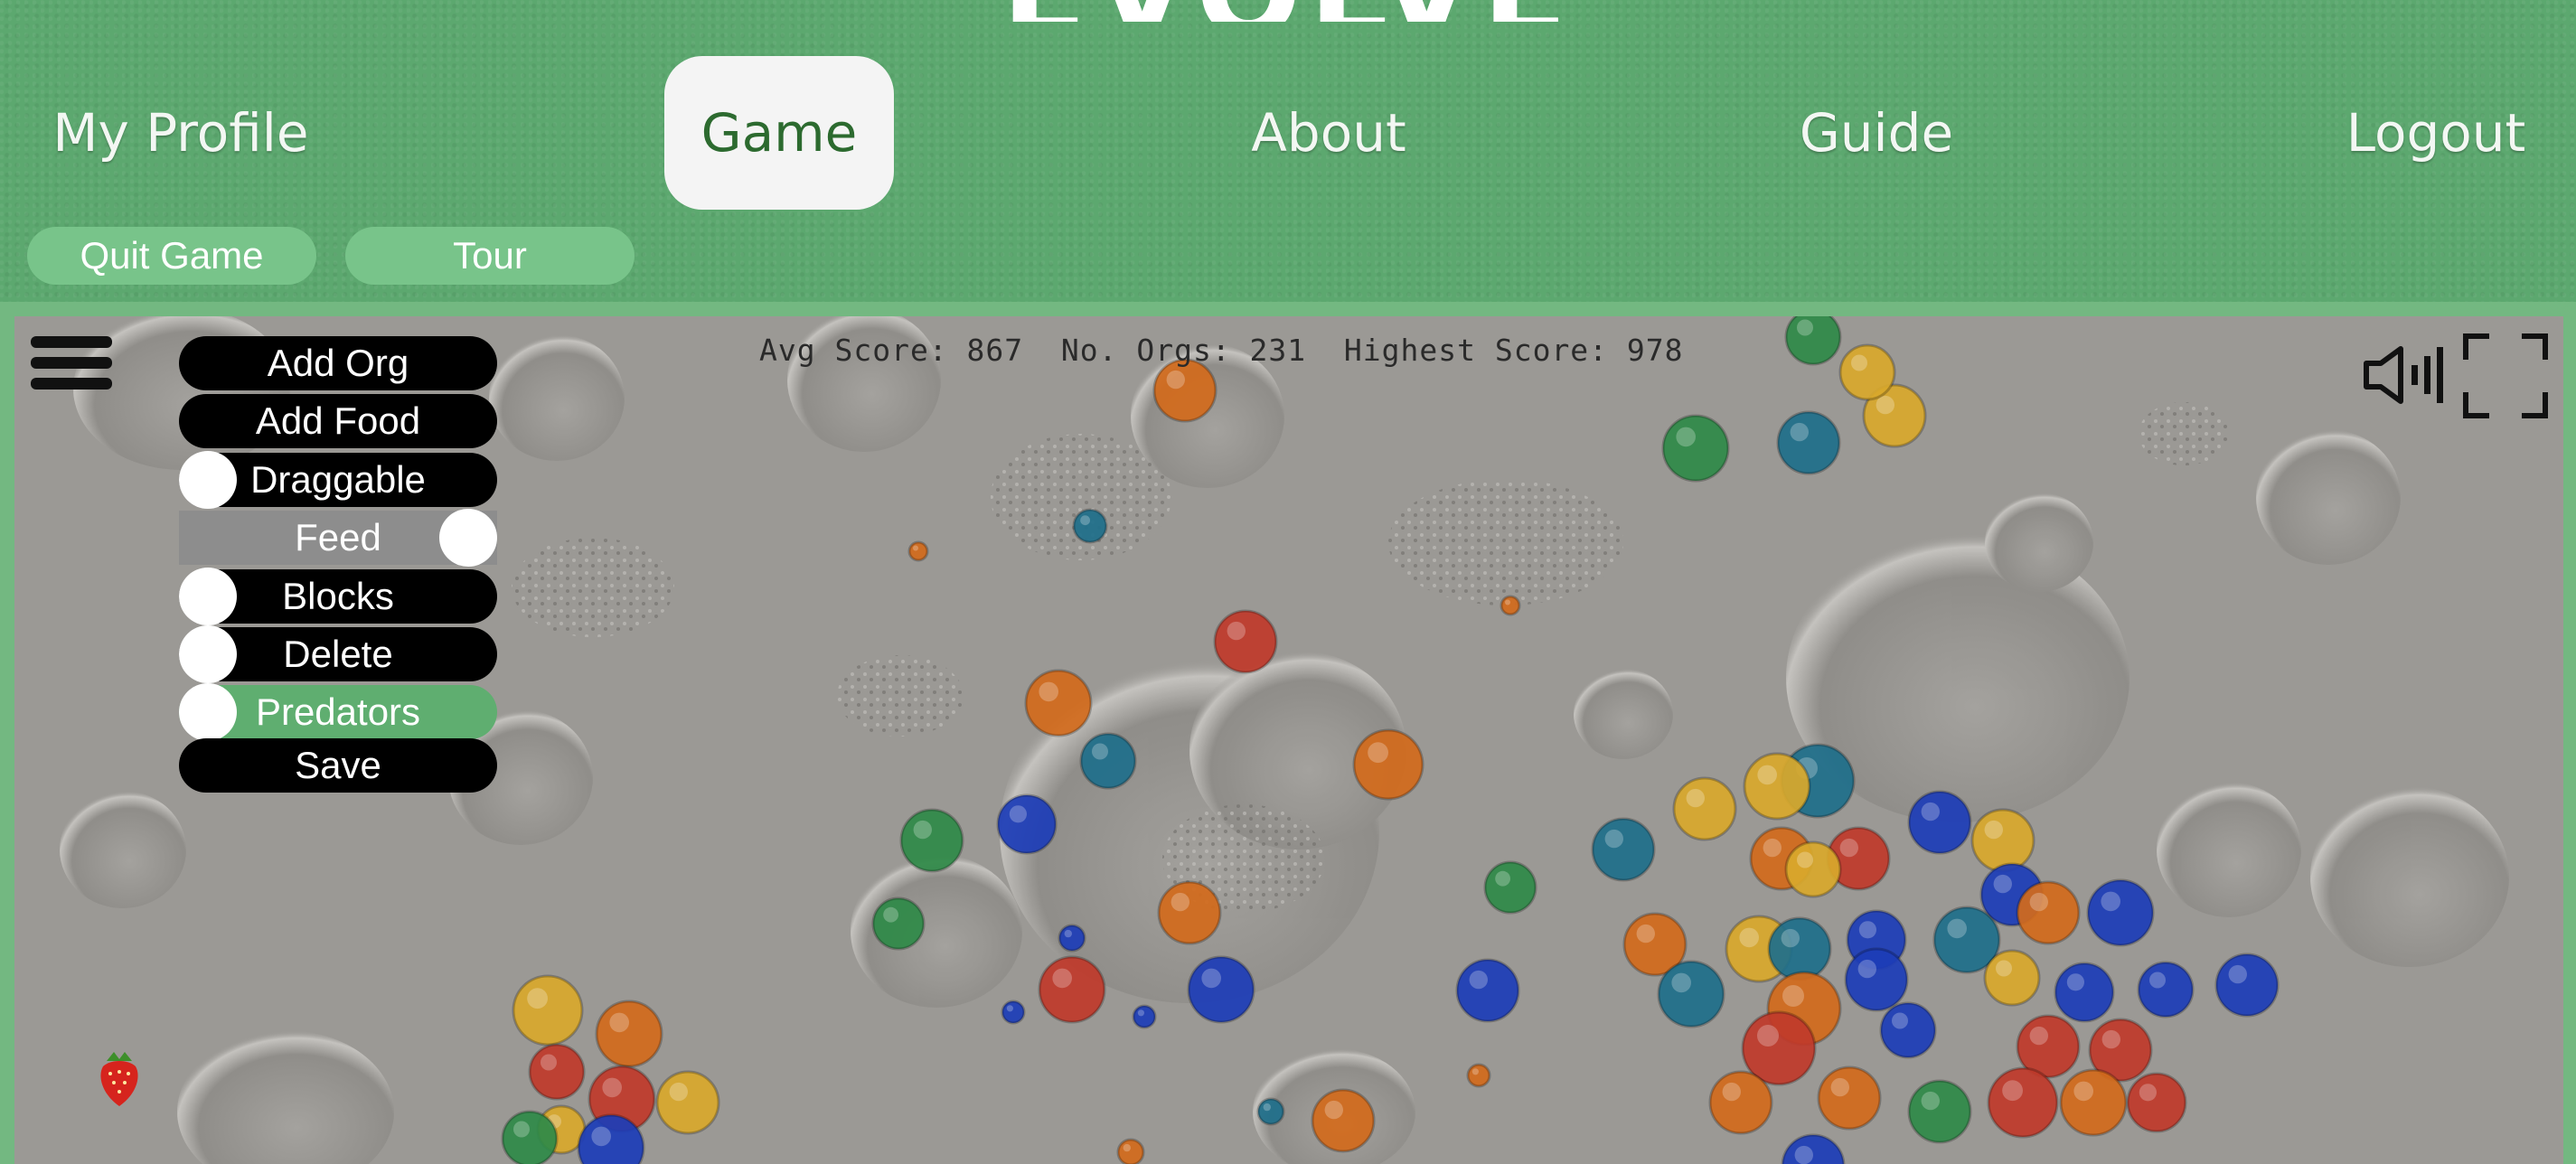  I want to click on blocks-toggle: Blocks, so click(338, 596).